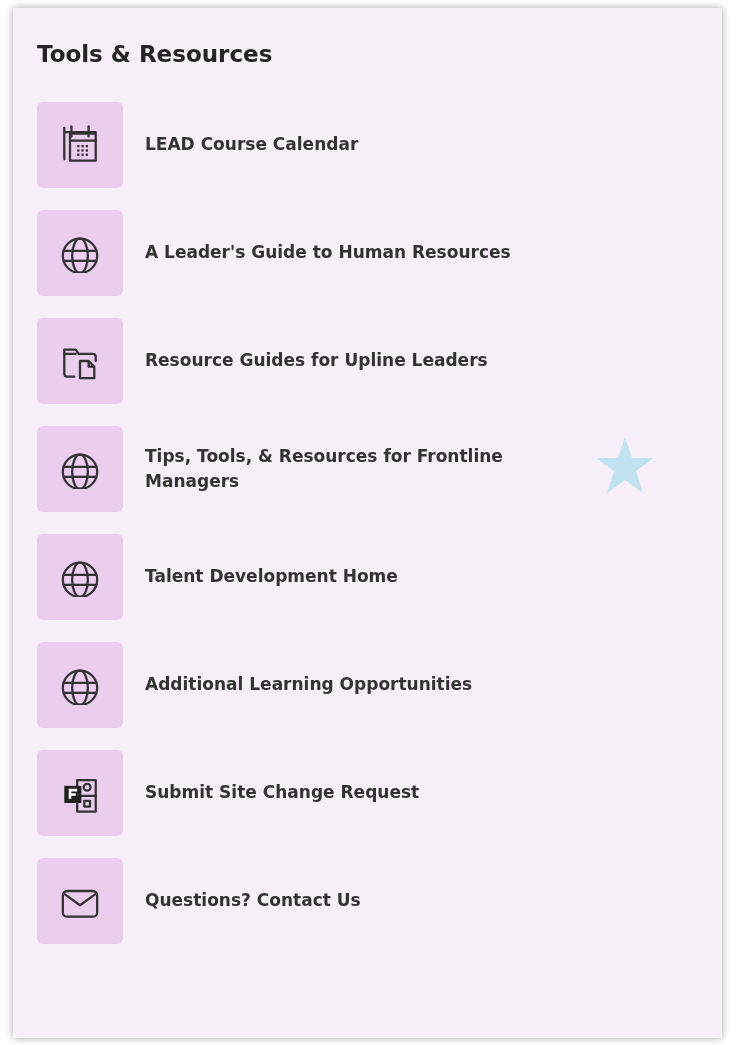 The height and width of the screenshot is (1045, 738). What do you see at coordinates (155, 54) in the screenshot?
I see `panel-title: Tools & Resources` at bounding box center [155, 54].